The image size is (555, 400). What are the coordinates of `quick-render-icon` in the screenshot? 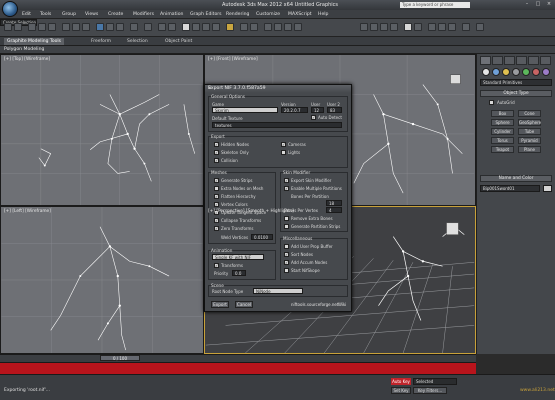 It's located at (408, 27).